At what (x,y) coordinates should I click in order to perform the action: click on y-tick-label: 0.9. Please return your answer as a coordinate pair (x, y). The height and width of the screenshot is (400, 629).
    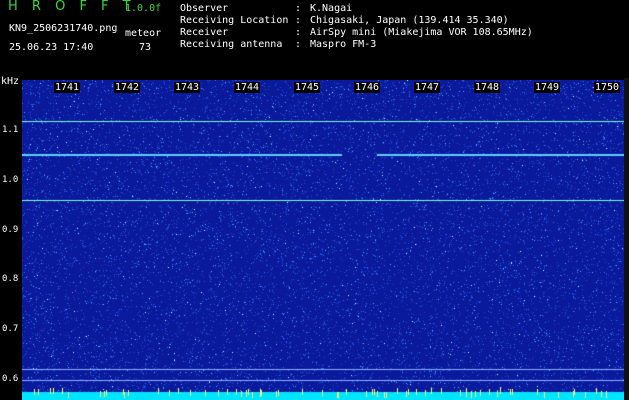
    Looking at the image, I should click on (10, 230).